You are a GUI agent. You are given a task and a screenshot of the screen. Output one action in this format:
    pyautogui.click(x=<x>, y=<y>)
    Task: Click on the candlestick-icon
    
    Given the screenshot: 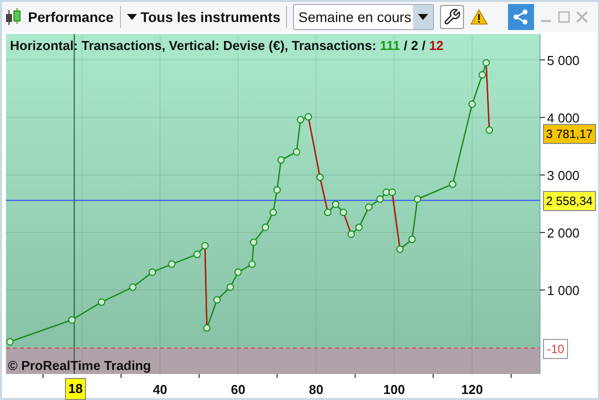 What is the action you would take?
    pyautogui.click(x=13, y=17)
    